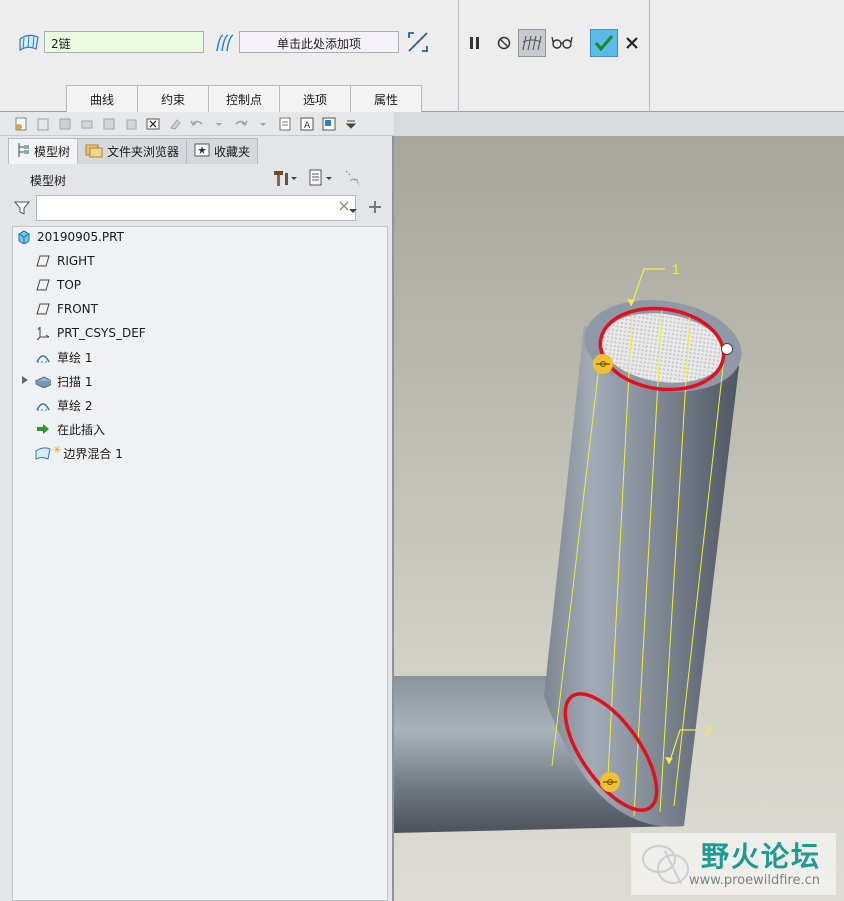 Image resolution: width=844 pixels, height=901 pixels. I want to click on add-filter-icon, so click(375, 208).